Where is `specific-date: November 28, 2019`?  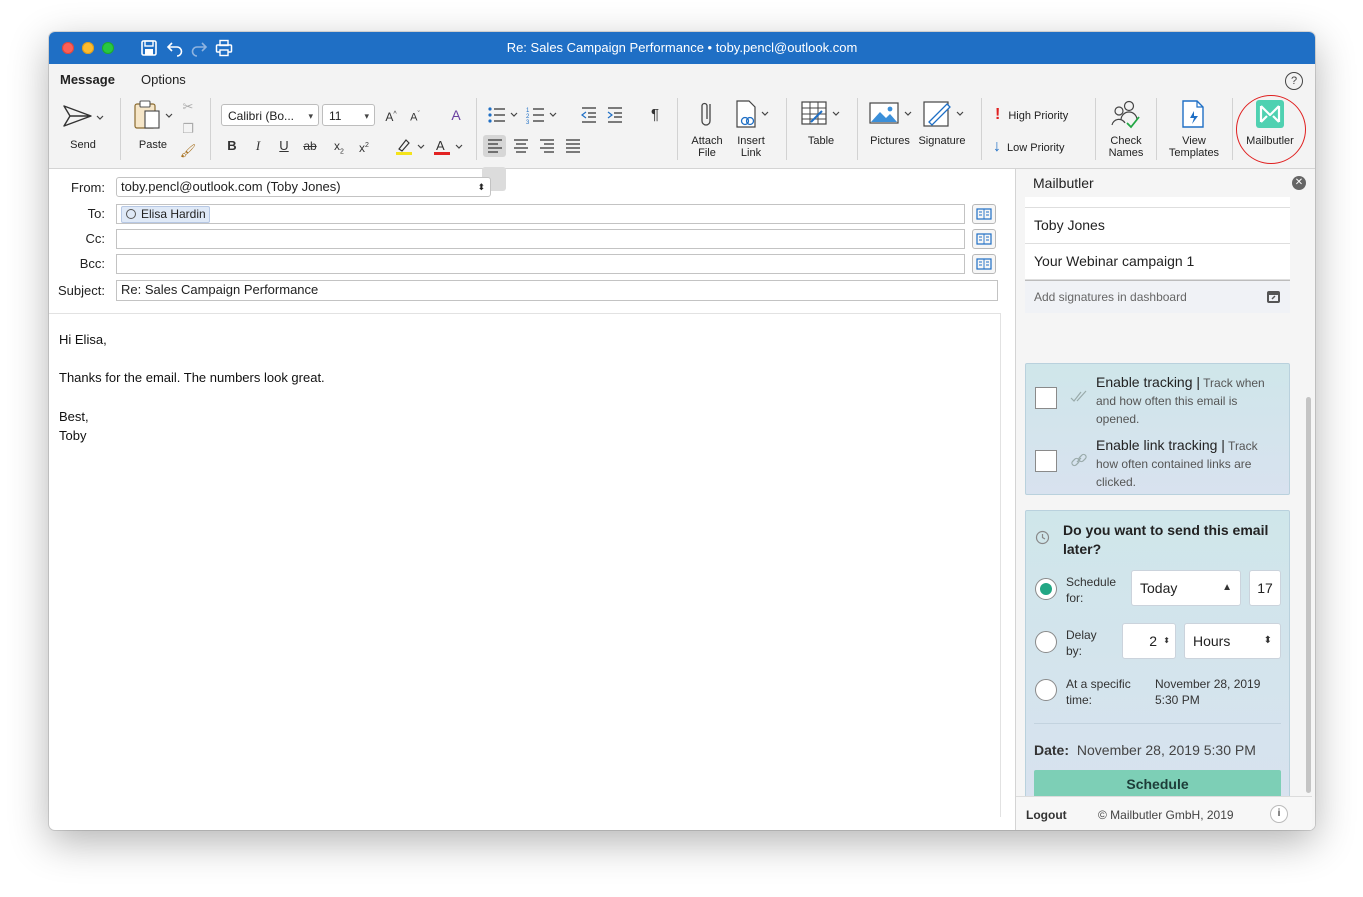
specific-date: November 28, 2019 is located at coordinates (1220, 684).